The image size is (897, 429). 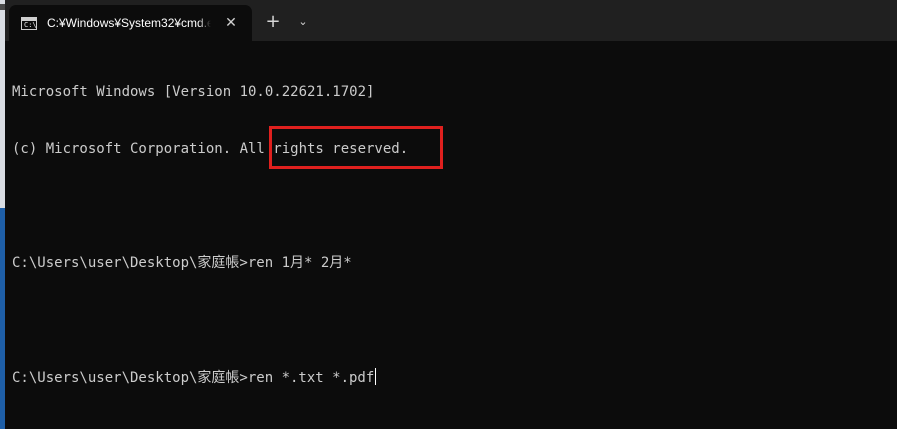 I want to click on text-cursor, so click(x=376, y=376).